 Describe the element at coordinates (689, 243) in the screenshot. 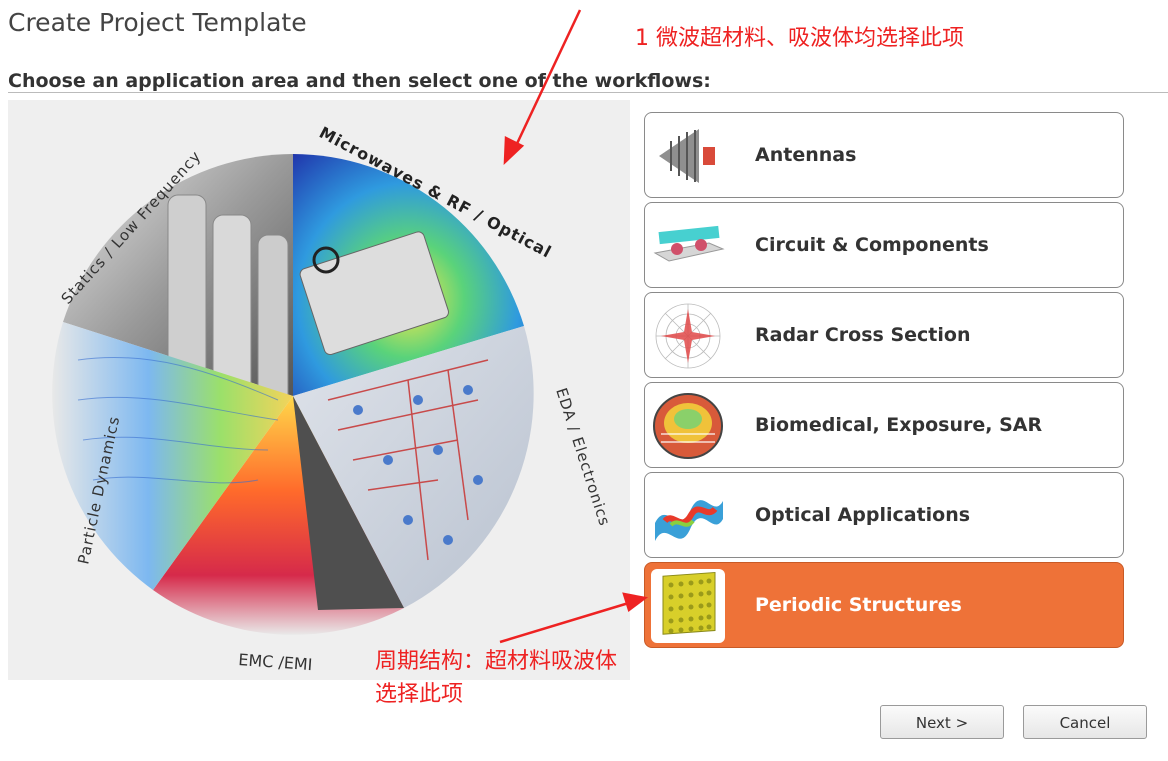

I see `circuit-icon` at that location.